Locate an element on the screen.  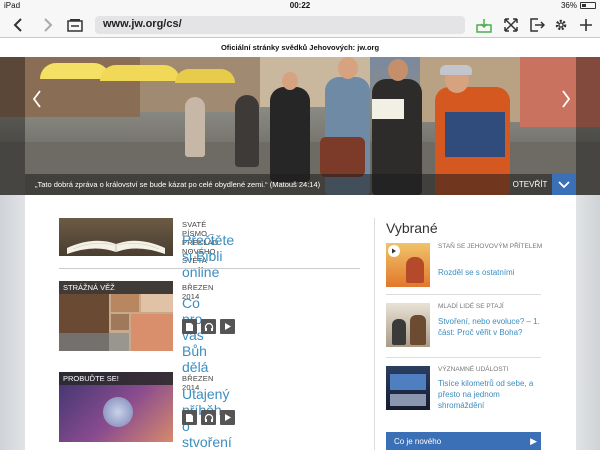
whats-new-button: Co je nového ▶ is located at coordinates (463, 441).